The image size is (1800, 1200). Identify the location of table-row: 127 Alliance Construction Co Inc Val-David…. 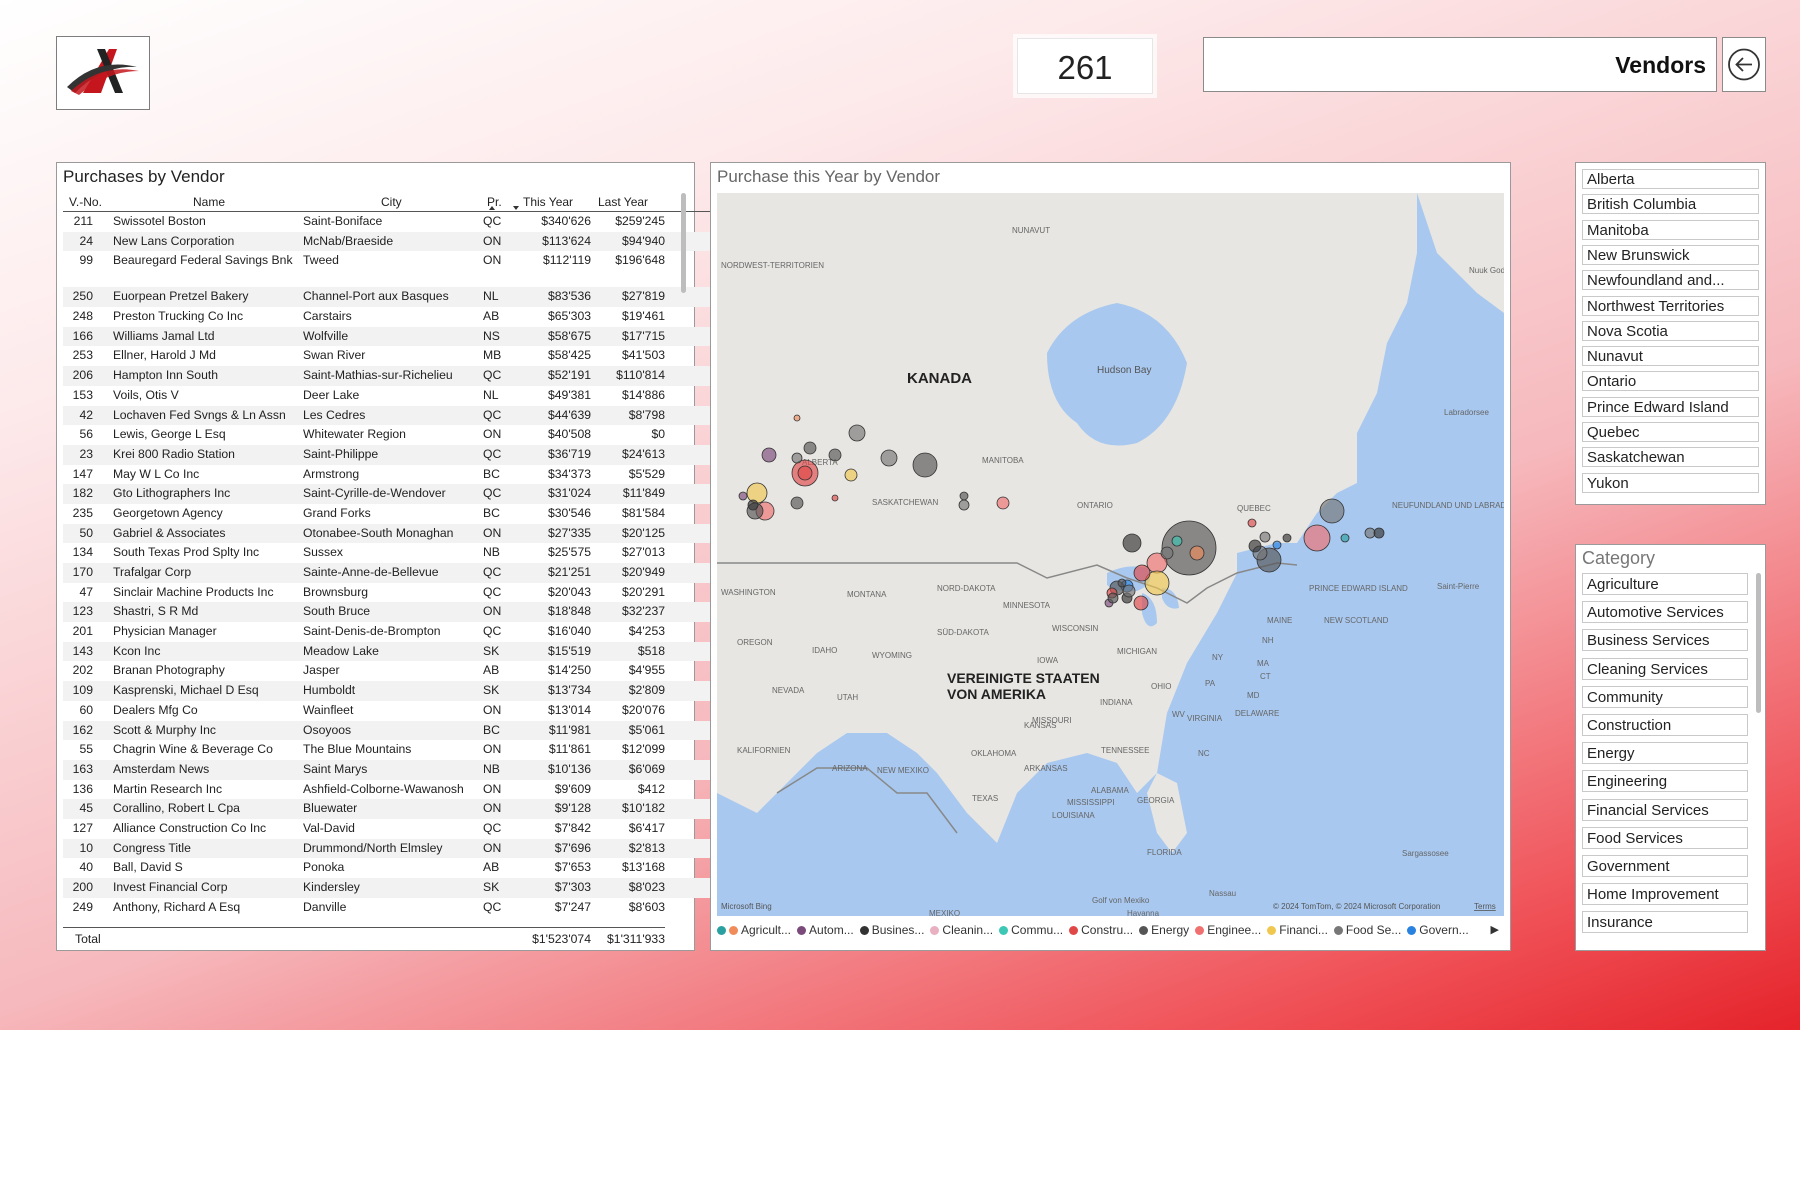
(389, 829).